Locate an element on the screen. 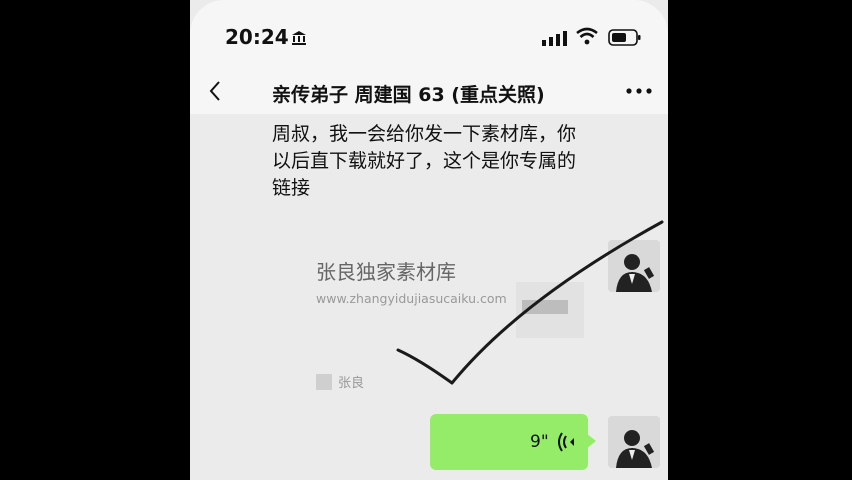 This screenshot has width=852, height=480. signal-icon is located at coordinates (554, 38).